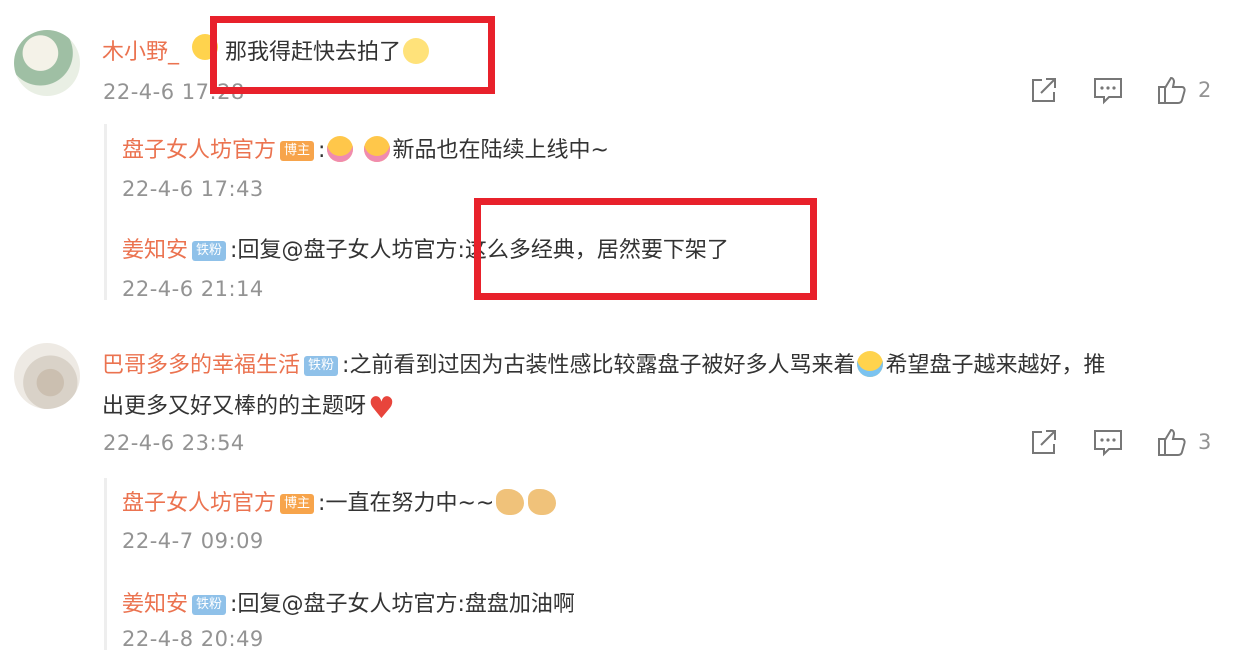 The image size is (1250, 651). I want to click on reply-time: 22-4-6 17:43, so click(193, 189).